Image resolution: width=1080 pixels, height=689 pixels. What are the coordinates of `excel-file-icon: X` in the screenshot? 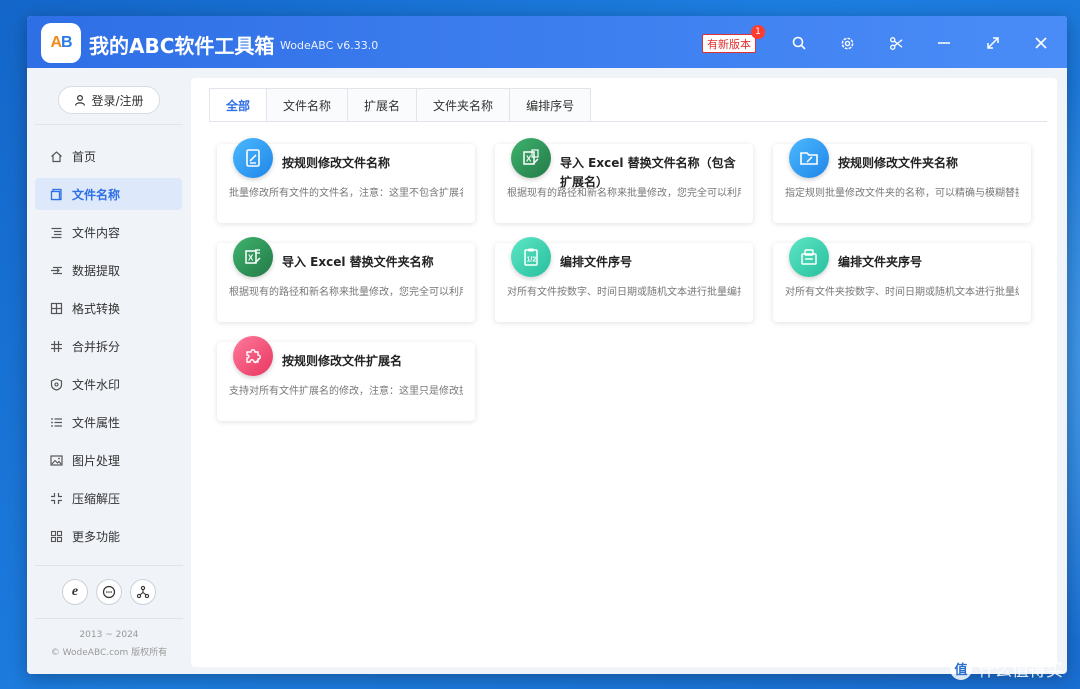 It's located at (531, 158).